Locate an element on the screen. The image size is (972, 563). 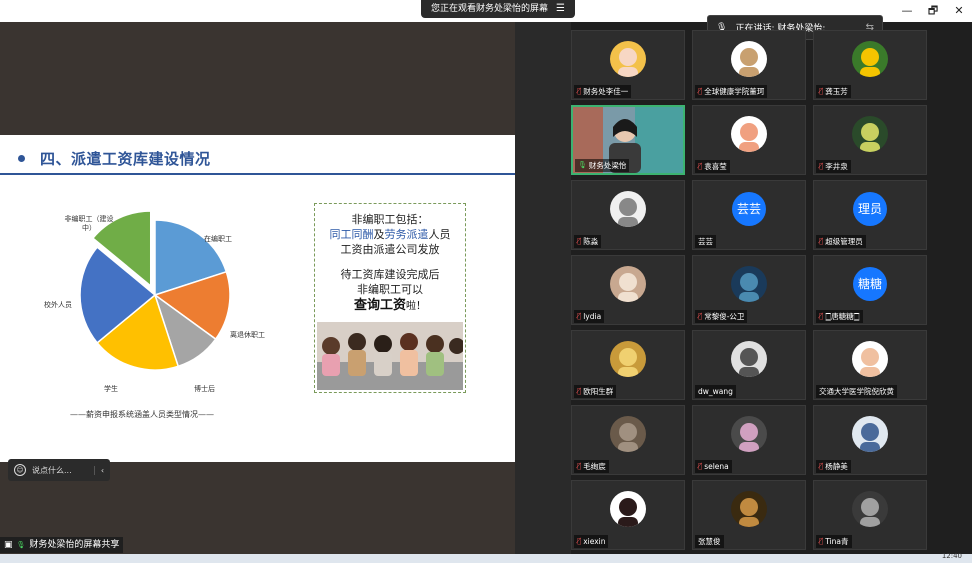
notice-line-5: 非编职工可以 is located at coordinates (390, 289).